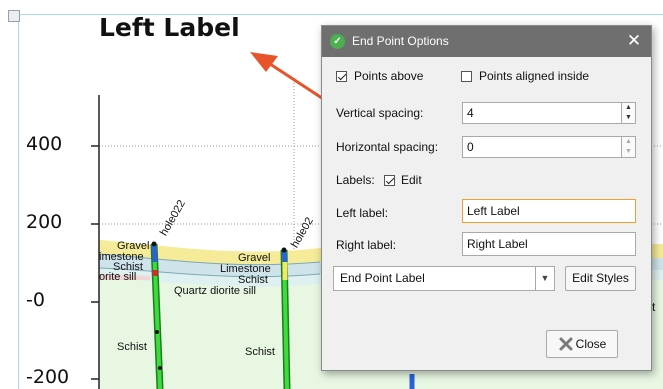  What do you see at coordinates (44, 144) in the screenshot?
I see `y-tick-label: 400` at bounding box center [44, 144].